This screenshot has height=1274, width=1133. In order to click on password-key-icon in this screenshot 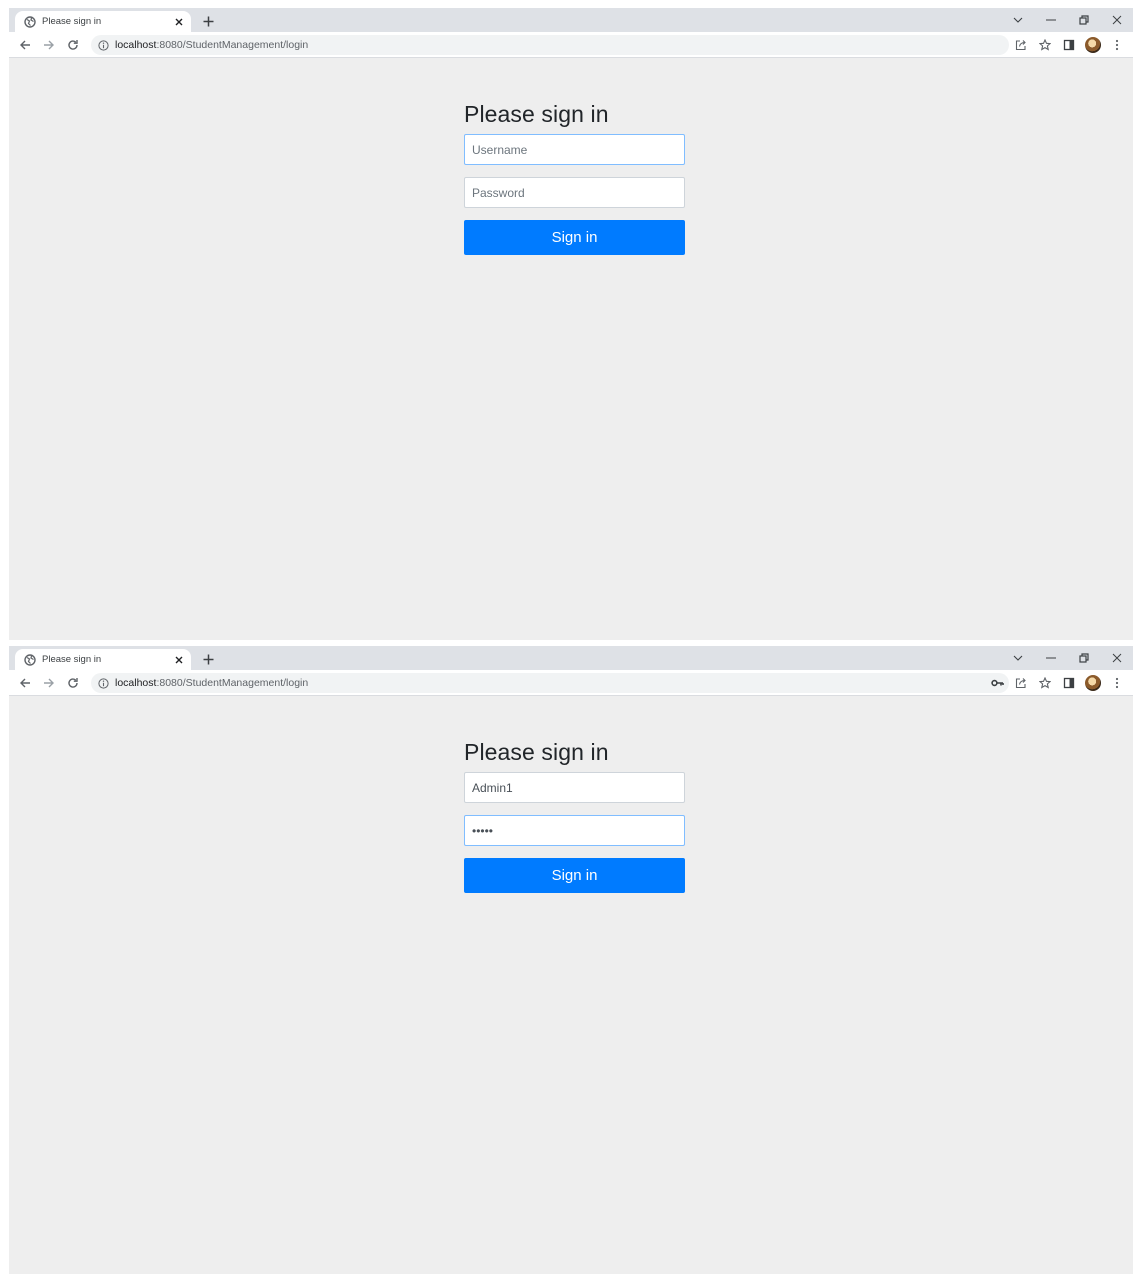, I will do `click(997, 683)`.